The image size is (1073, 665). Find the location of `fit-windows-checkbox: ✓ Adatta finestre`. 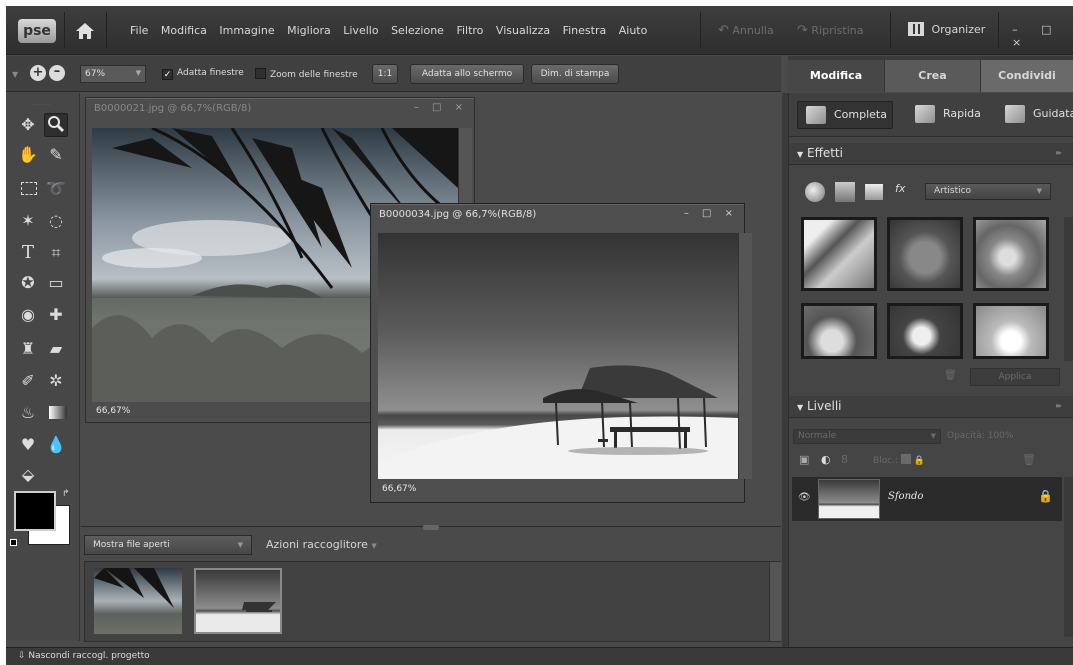

fit-windows-checkbox: ✓ Adatta finestre is located at coordinates (203, 74).